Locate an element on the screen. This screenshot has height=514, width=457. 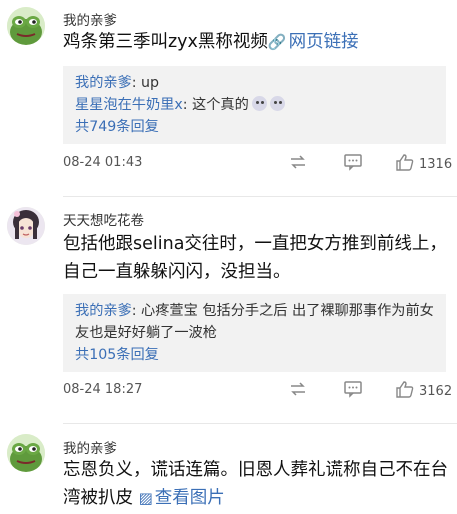
web-link: 🔗 网页链接 is located at coordinates (313, 42).